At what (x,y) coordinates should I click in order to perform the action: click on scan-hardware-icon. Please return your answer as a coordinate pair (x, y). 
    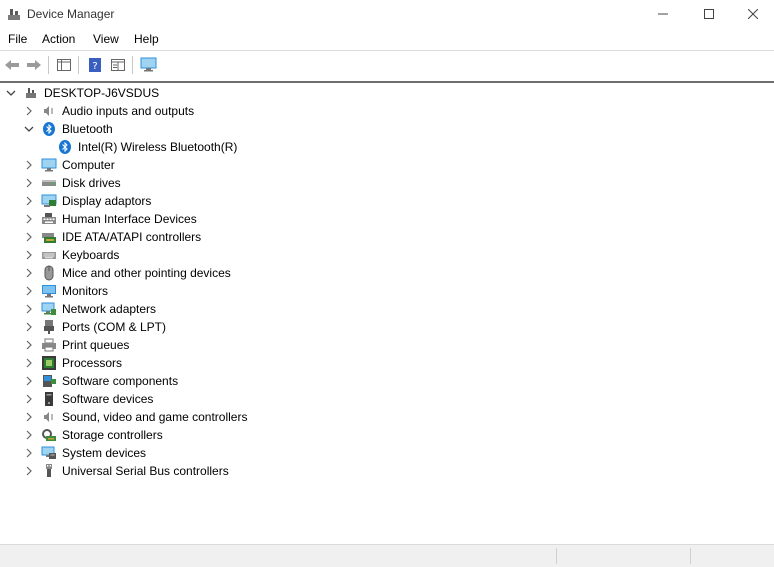
    Looking at the image, I should click on (148, 64).